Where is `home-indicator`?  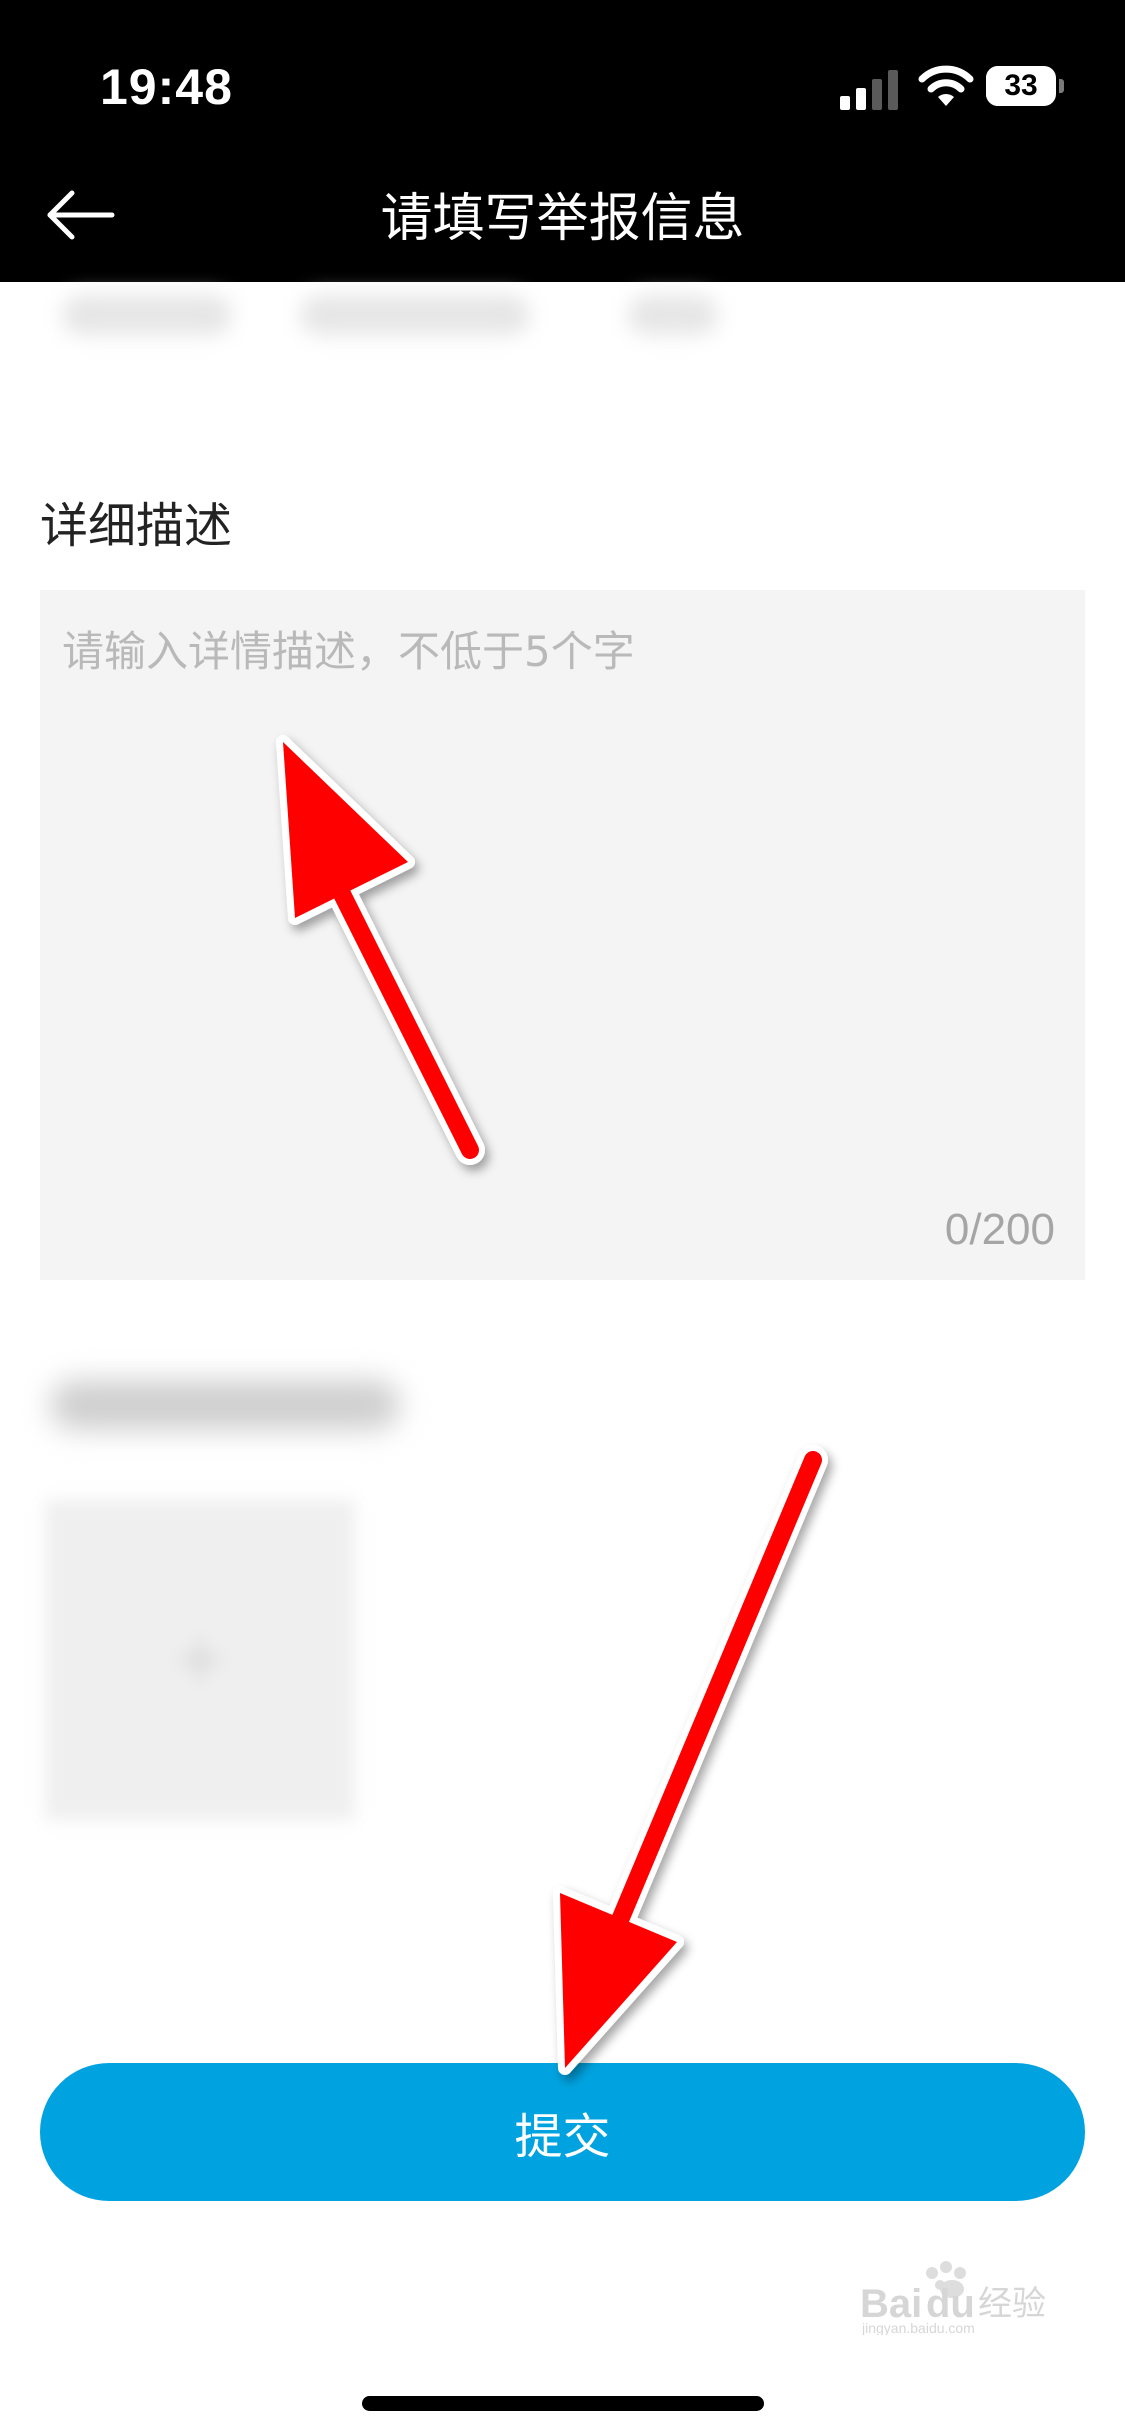 home-indicator is located at coordinates (563, 2403).